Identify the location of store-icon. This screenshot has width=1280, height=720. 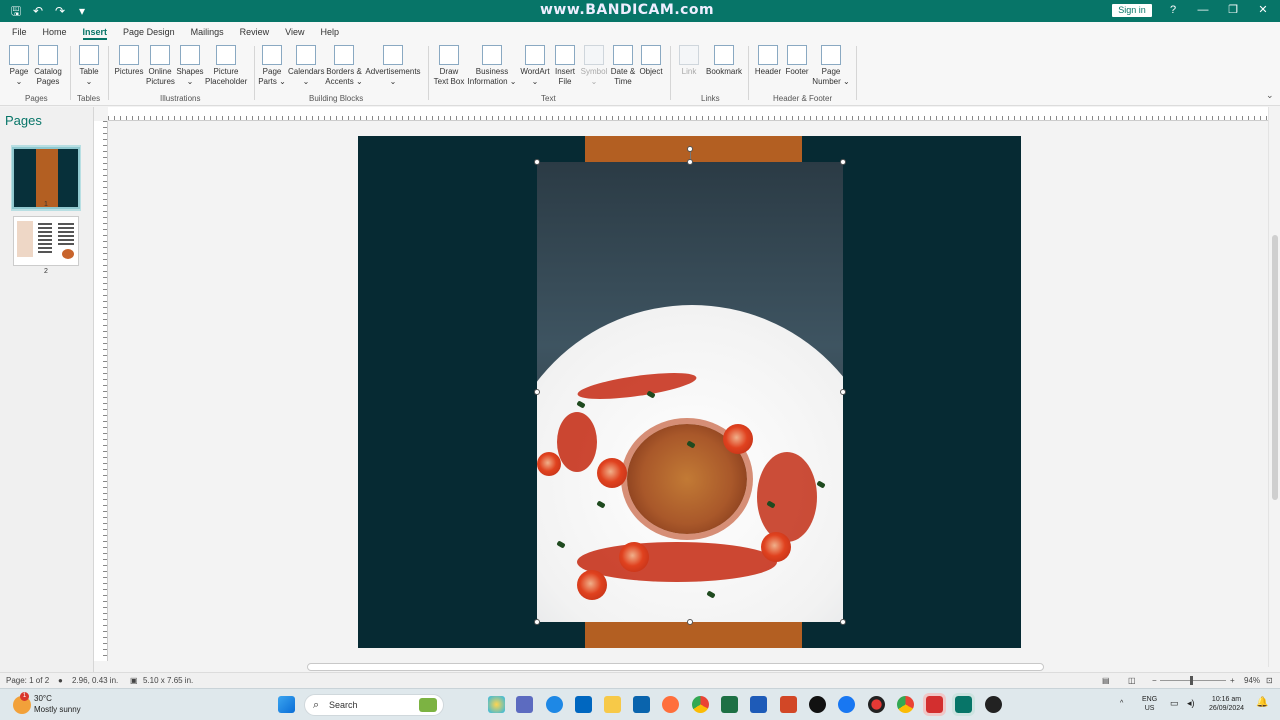
(583, 704).